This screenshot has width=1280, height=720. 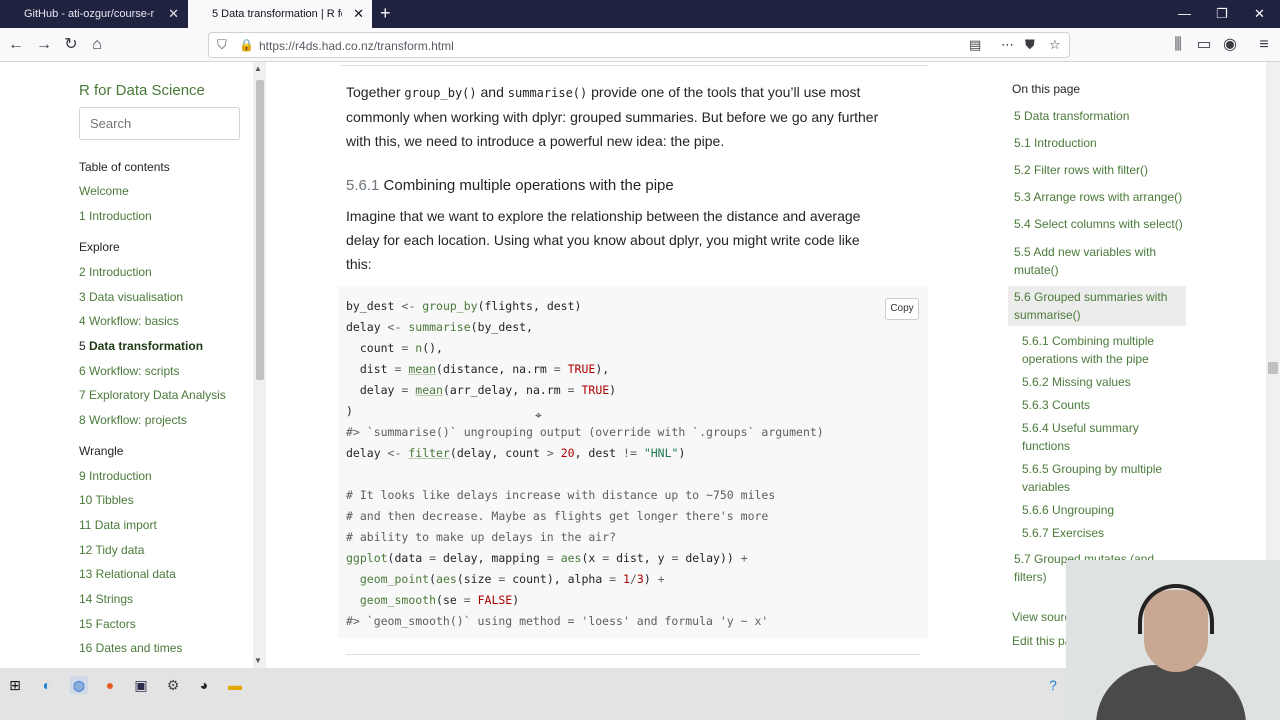 What do you see at coordinates (1178, 45) in the screenshot?
I see `library-icon: ⫼` at bounding box center [1178, 45].